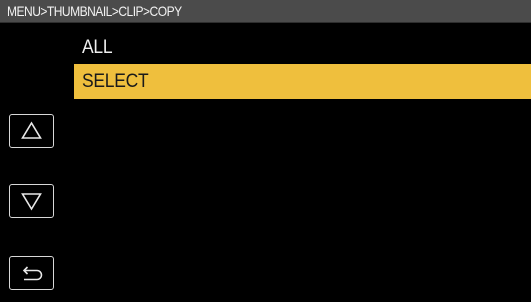  I want to click on menu-item-select: SELECT, so click(302, 81).